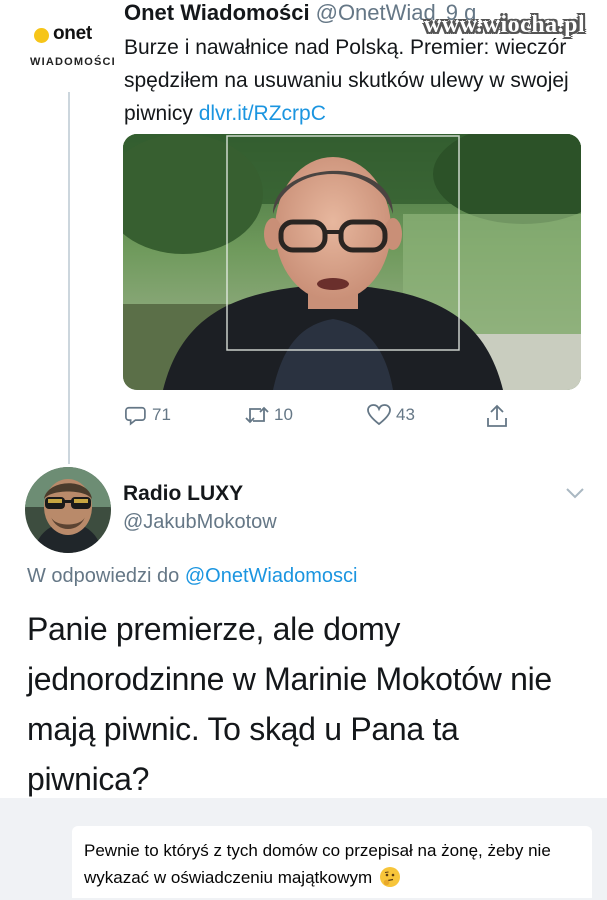 This screenshot has height=900, width=607. I want to click on thinking-face-icon, so click(389, 877).